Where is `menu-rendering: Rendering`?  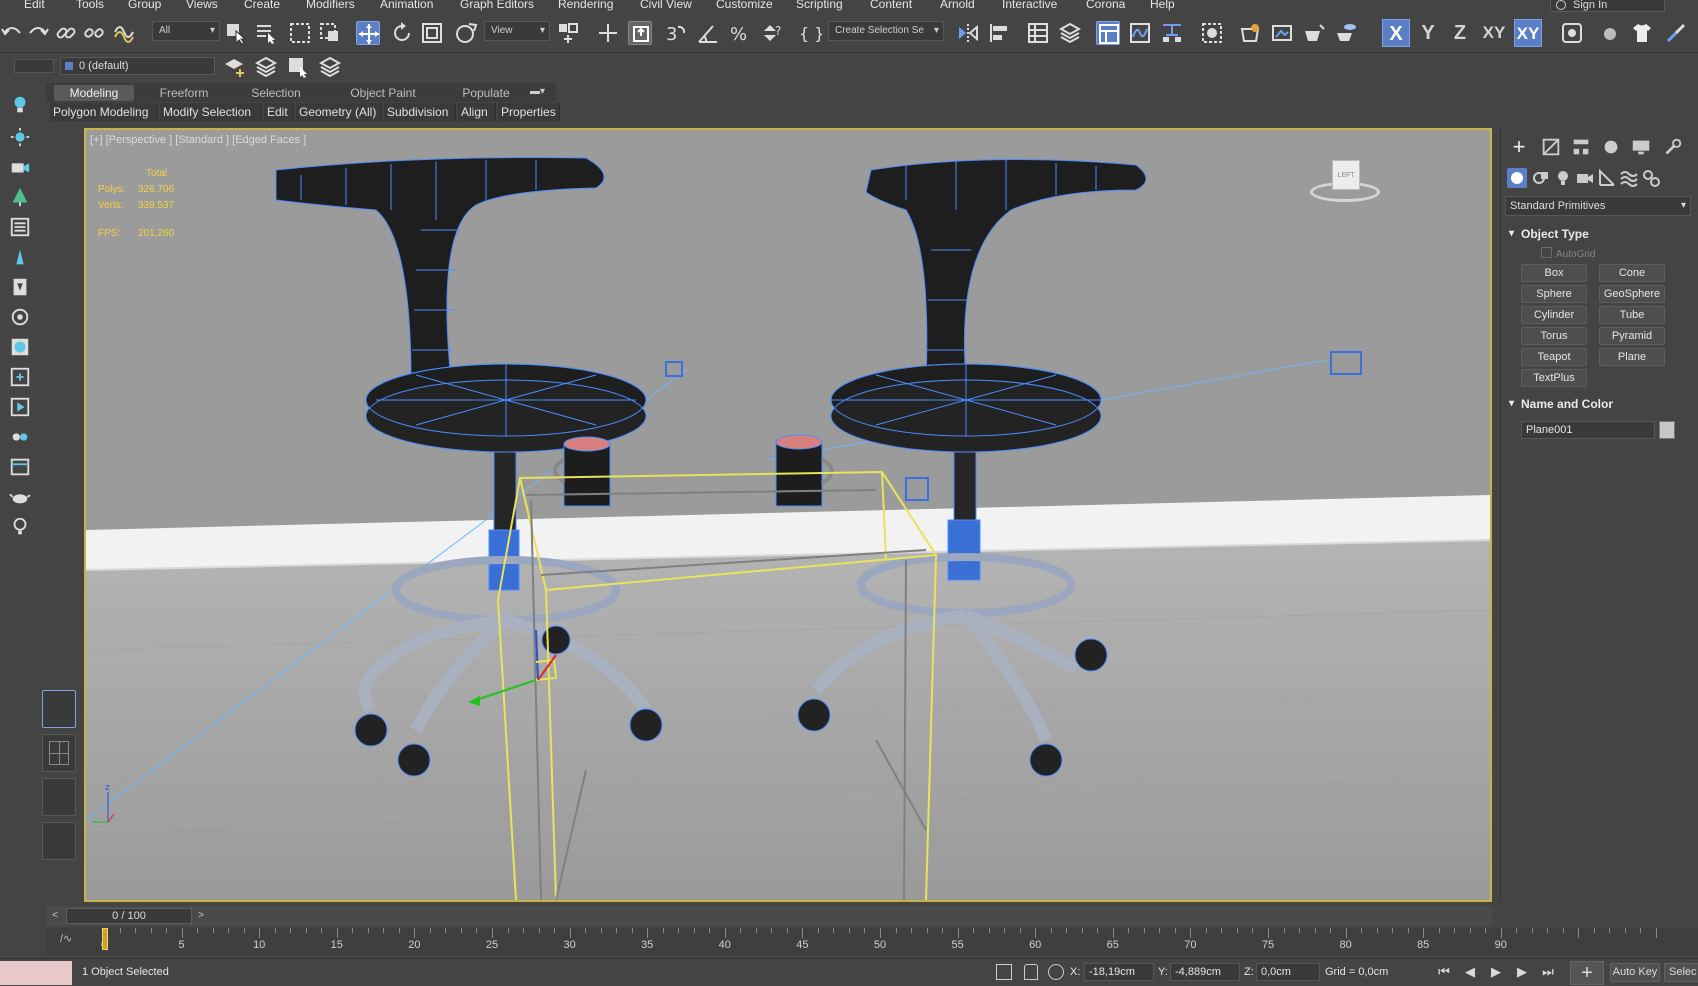 menu-rendering: Rendering is located at coordinates (585, 5).